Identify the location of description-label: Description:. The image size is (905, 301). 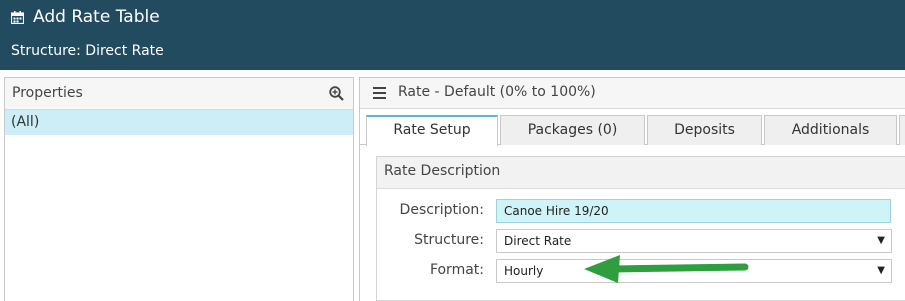
(441, 210).